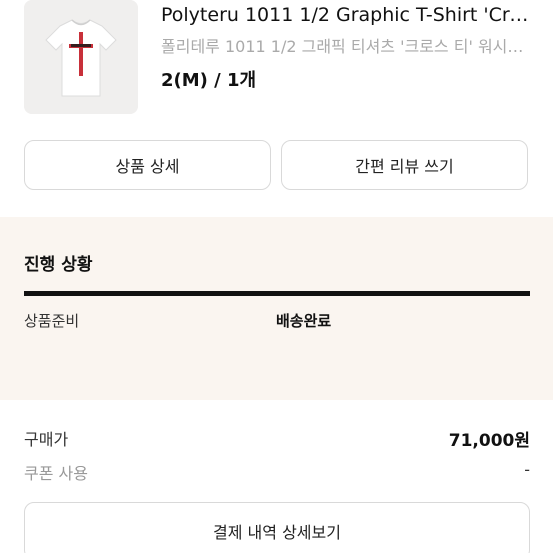 This screenshot has width=553, height=553. What do you see at coordinates (52, 321) in the screenshot?
I see `progress-step-preparing: 상품준비` at bounding box center [52, 321].